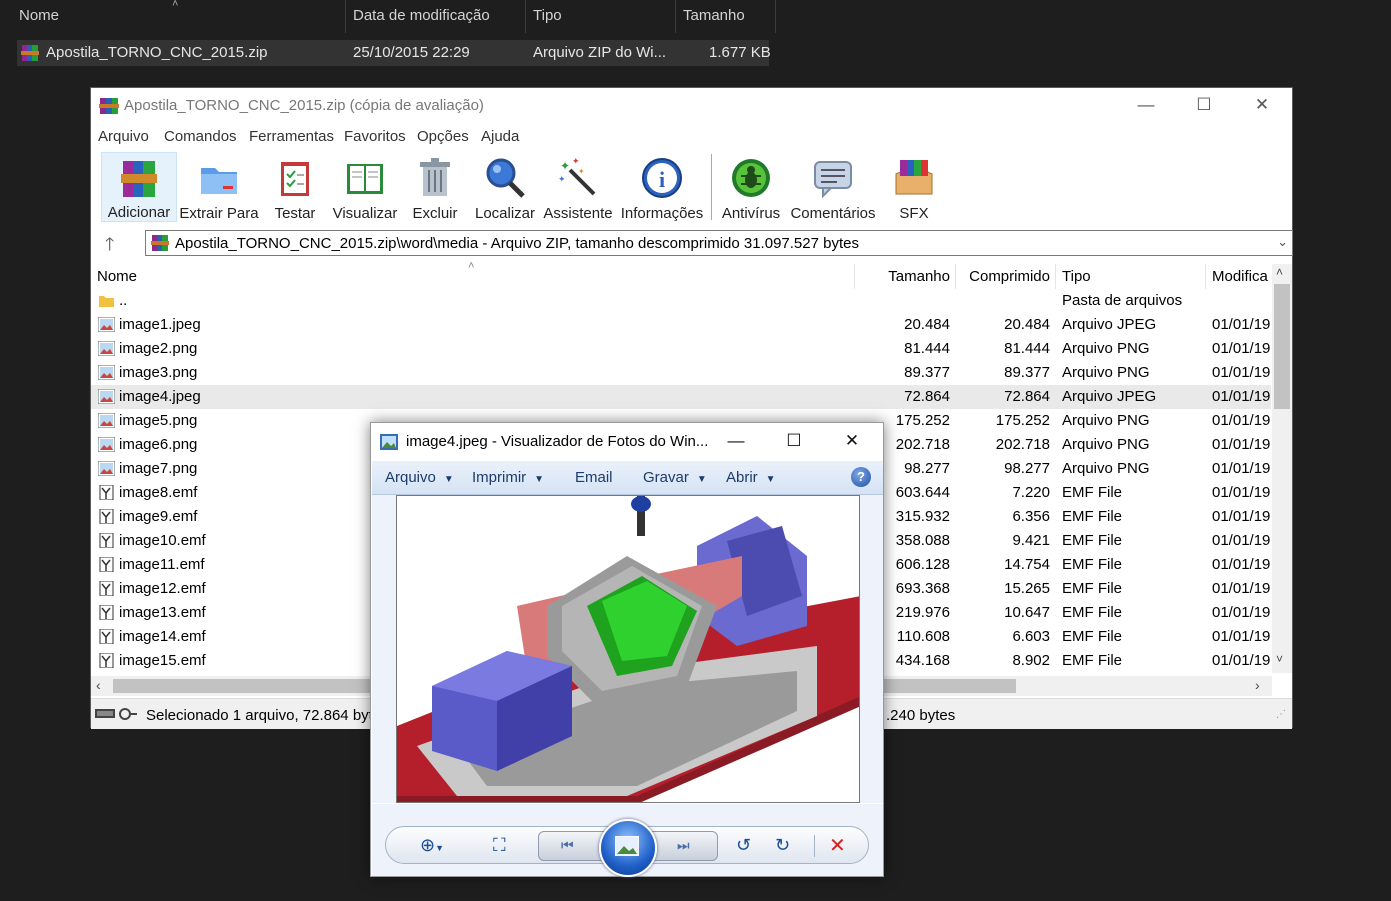 This screenshot has height=901, width=1391. Describe the element at coordinates (1027, 396) in the screenshot. I see `file-compressed: 72.864` at that location.